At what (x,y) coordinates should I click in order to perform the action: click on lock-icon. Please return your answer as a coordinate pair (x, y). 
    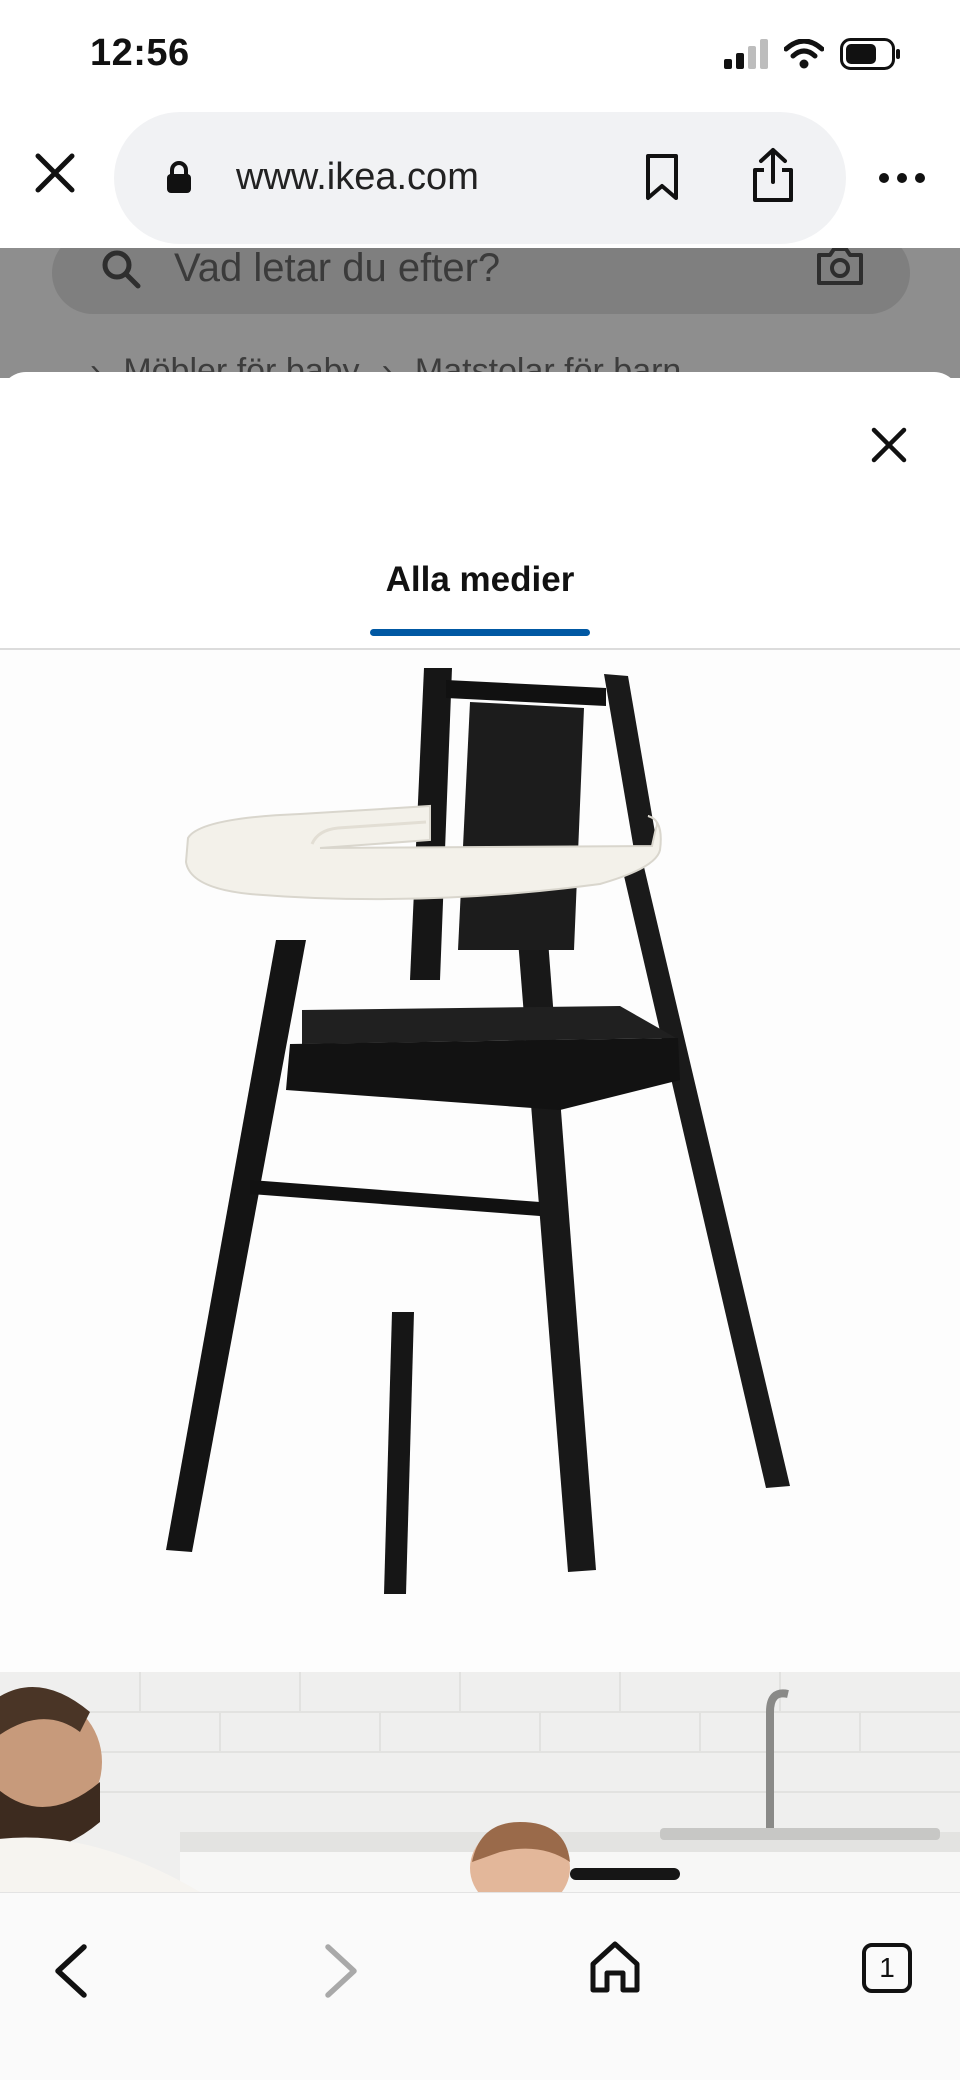
    Looking at the image, I should click on (179, 177).